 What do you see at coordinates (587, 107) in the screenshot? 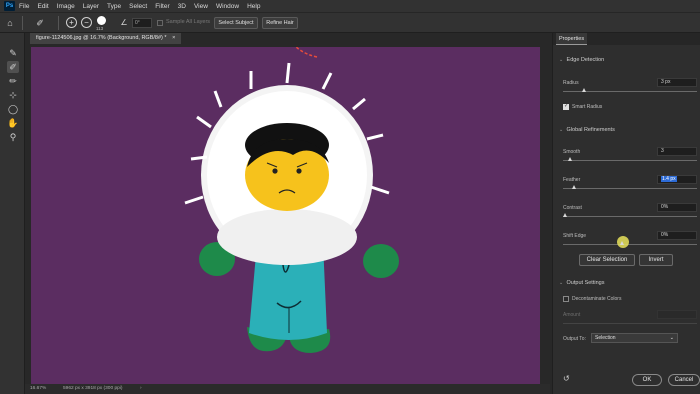
I see `smart-radius-label: Smart Radius` at bounding box center [587, 107].